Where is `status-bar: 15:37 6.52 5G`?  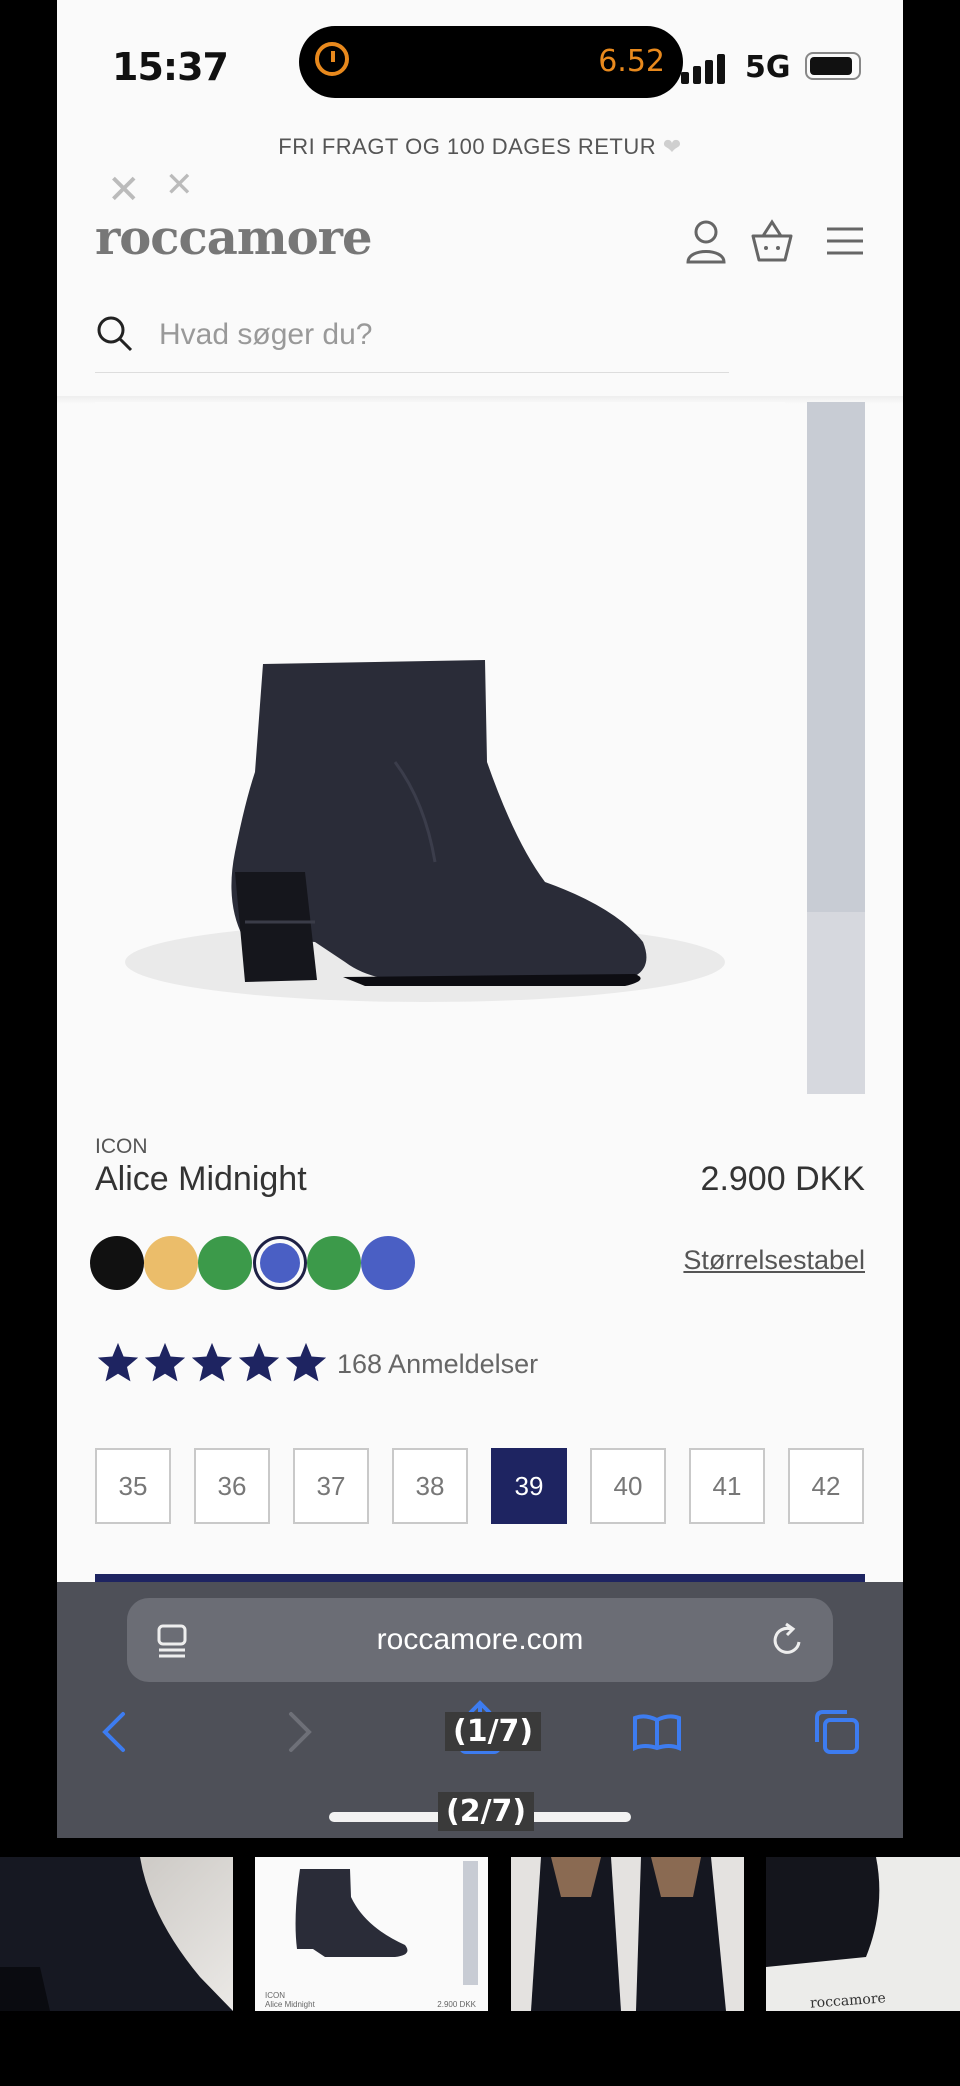 status-bar: 15:37 6.52 5G is located at coordinates (480, 60).